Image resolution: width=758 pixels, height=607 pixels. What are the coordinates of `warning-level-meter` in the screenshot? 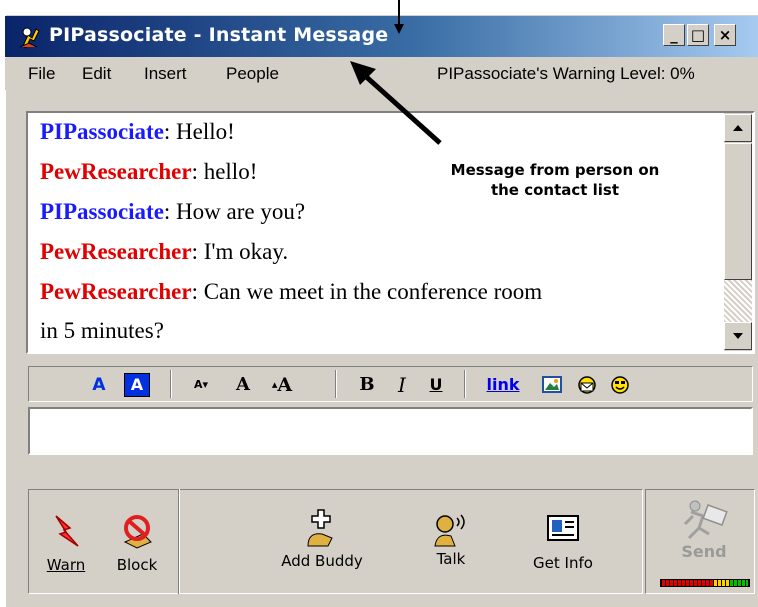 It's located at (705, 583).